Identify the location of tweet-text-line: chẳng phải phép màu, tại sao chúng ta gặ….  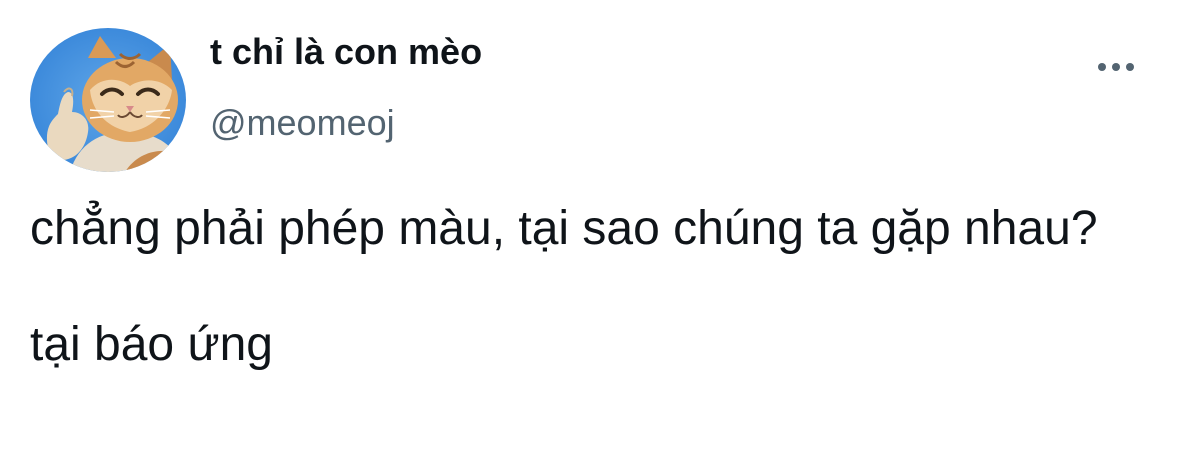
(564, 228).